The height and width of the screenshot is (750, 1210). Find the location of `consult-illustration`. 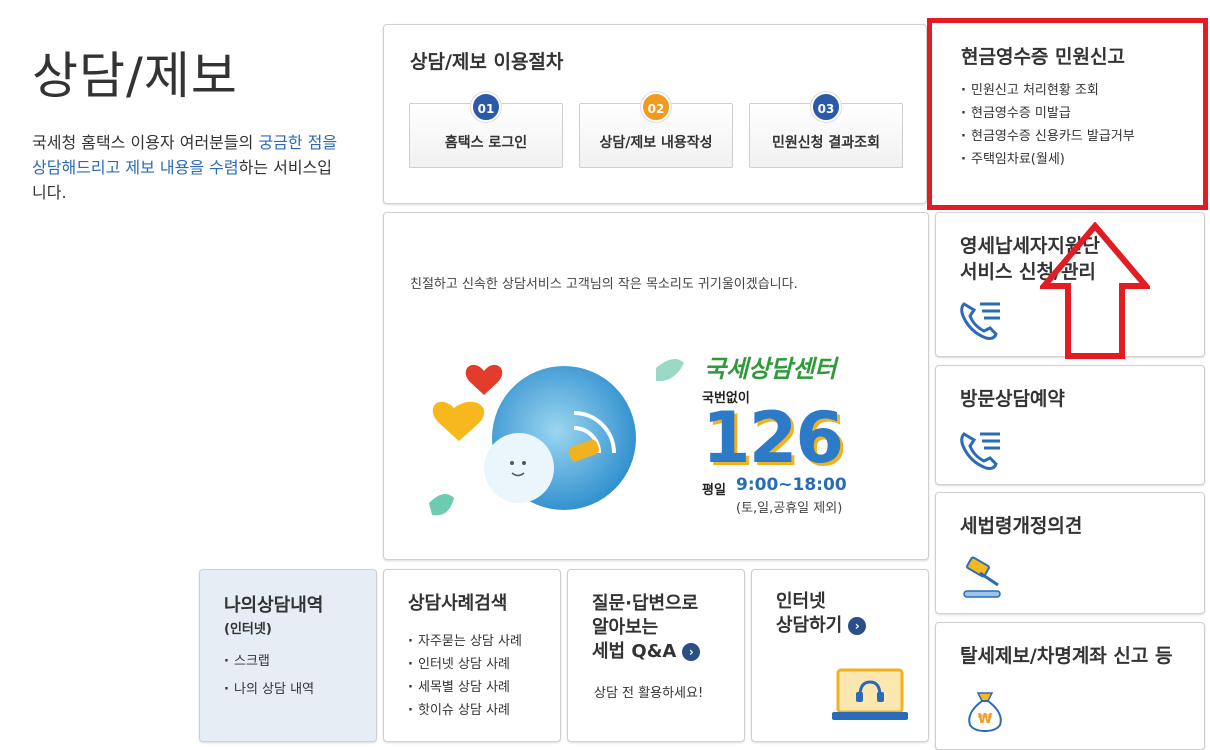

consult-illustration is located at coordinates (556, 437).